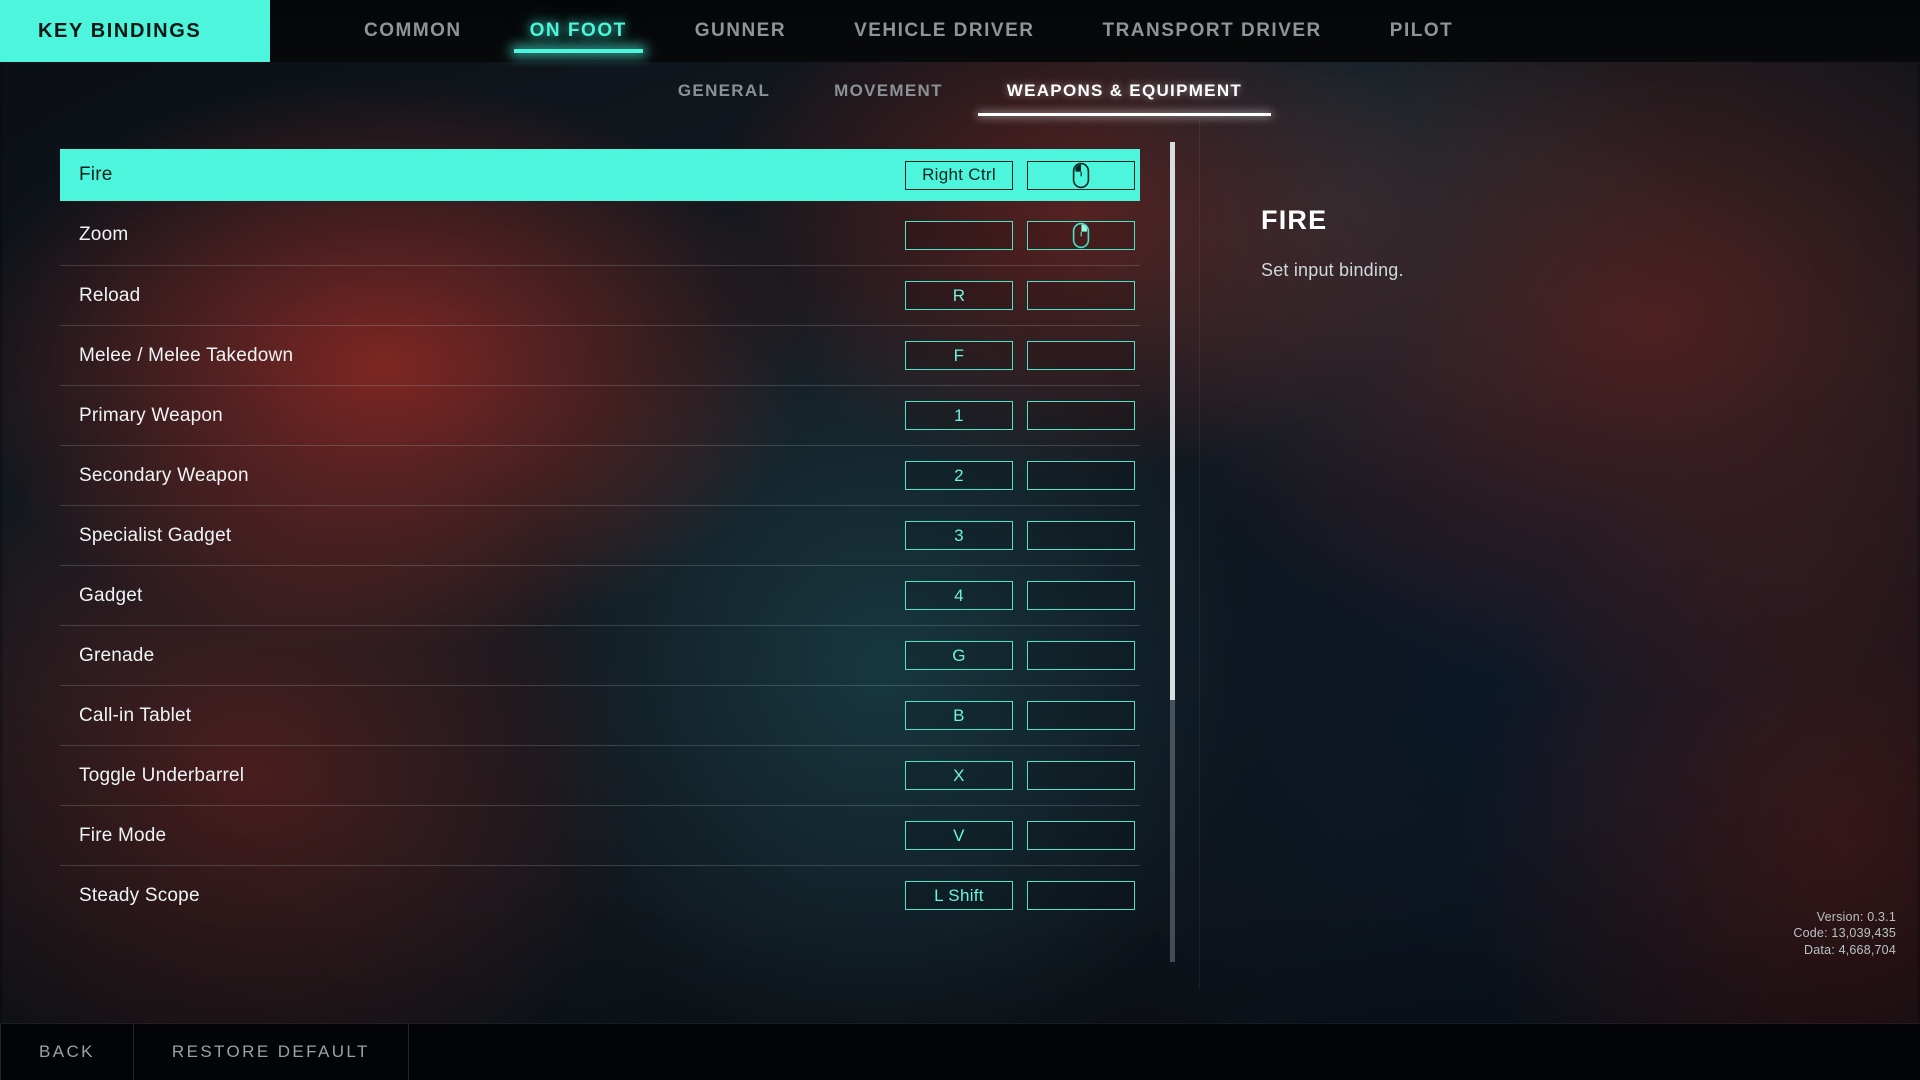 This screenshot has width=1920, height=1080. What do you see at coordinates (110, 295) in the screenshot?
I see `binding-row-label: Reload` at bounding box center [110, 295].